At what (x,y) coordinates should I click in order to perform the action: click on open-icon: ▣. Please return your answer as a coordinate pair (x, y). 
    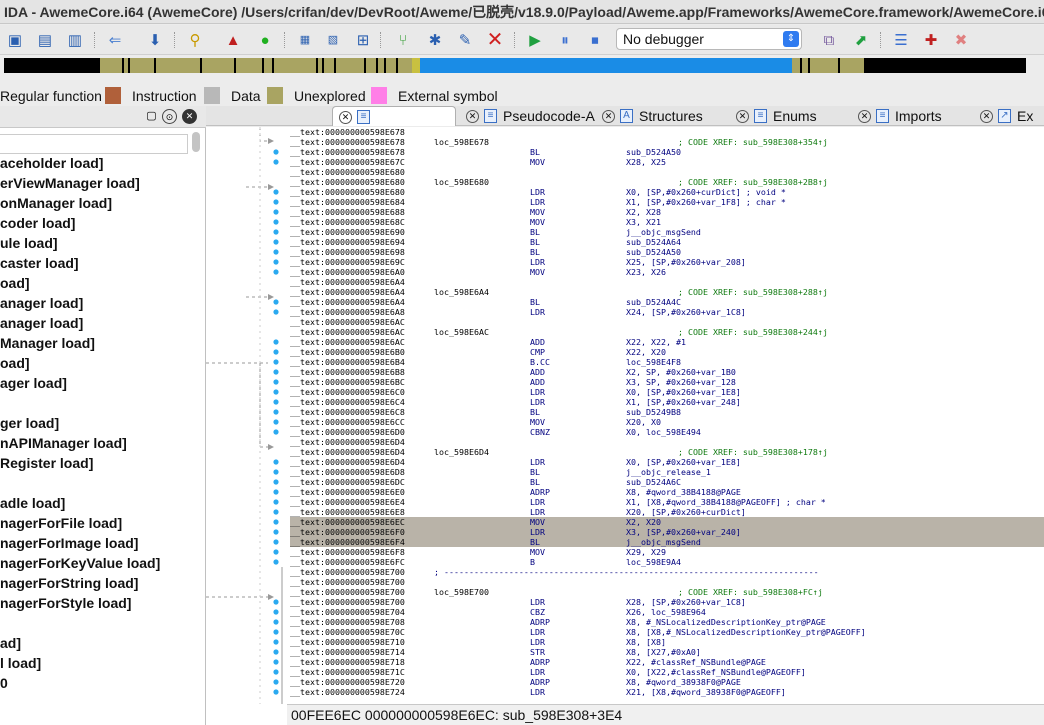
    Looking at the image, I should click on (15, 40).